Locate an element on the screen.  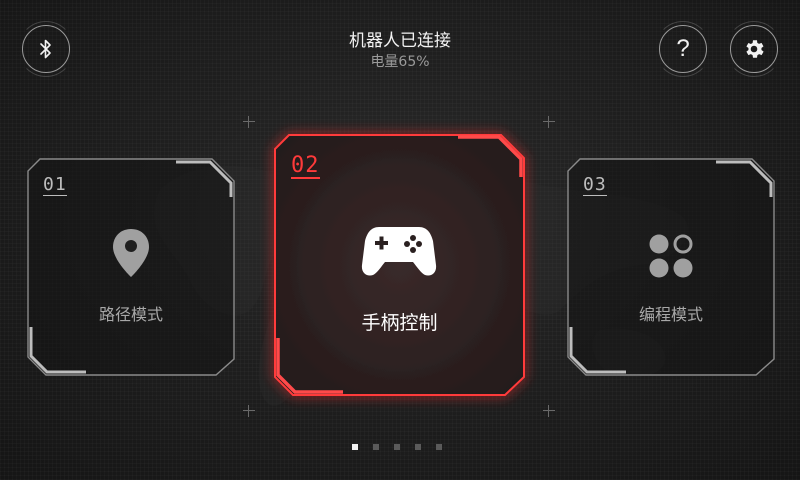
connection-status: 机器人已连接 电量65% is located at coordinates (400, 51).